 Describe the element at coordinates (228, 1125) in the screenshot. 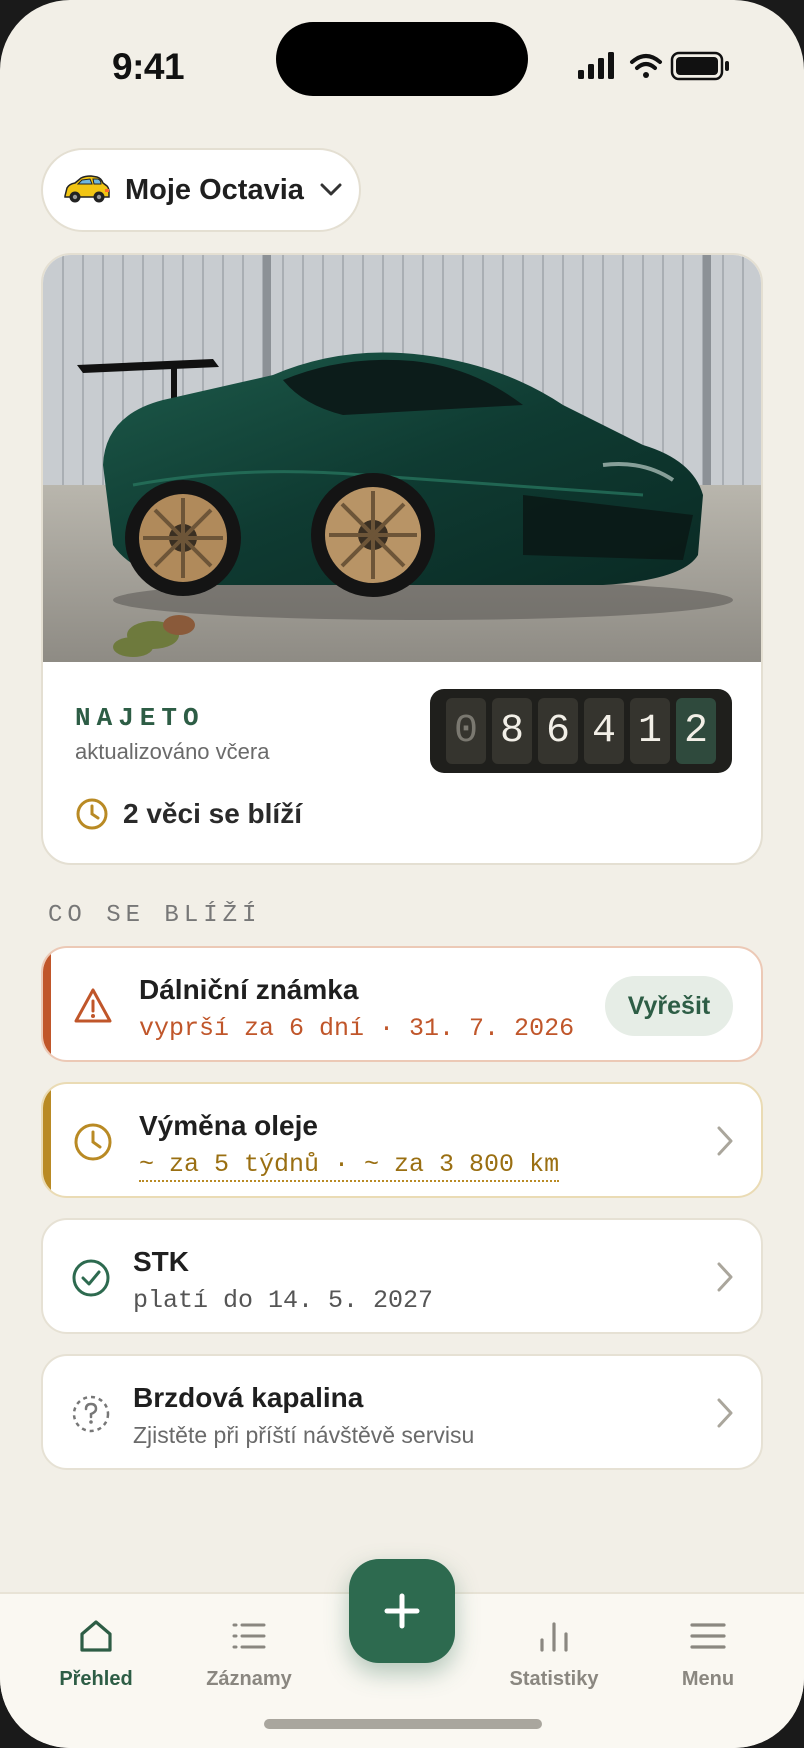

I see `item-title: Výměna oleje` at that location.